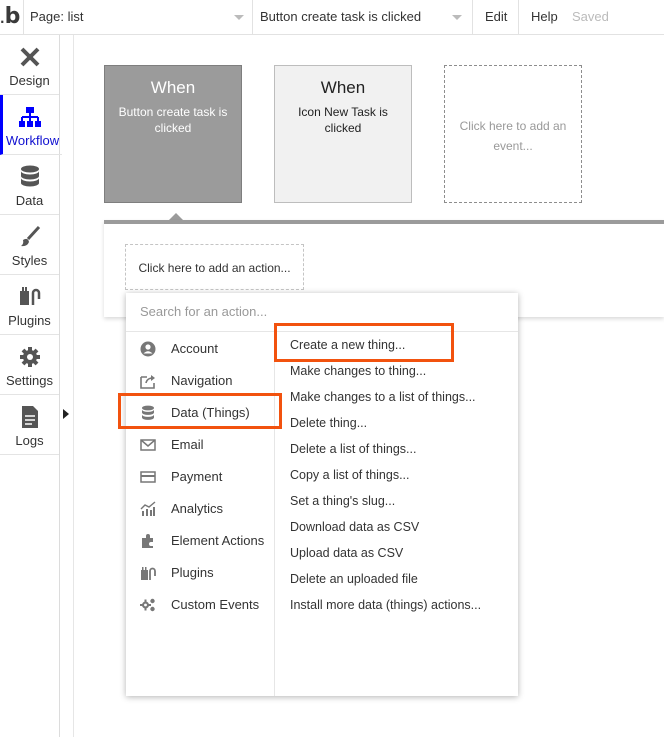  Describe the element at coordinates (544, 17) in the screenshot. I see `help-menu: Help` at that location.